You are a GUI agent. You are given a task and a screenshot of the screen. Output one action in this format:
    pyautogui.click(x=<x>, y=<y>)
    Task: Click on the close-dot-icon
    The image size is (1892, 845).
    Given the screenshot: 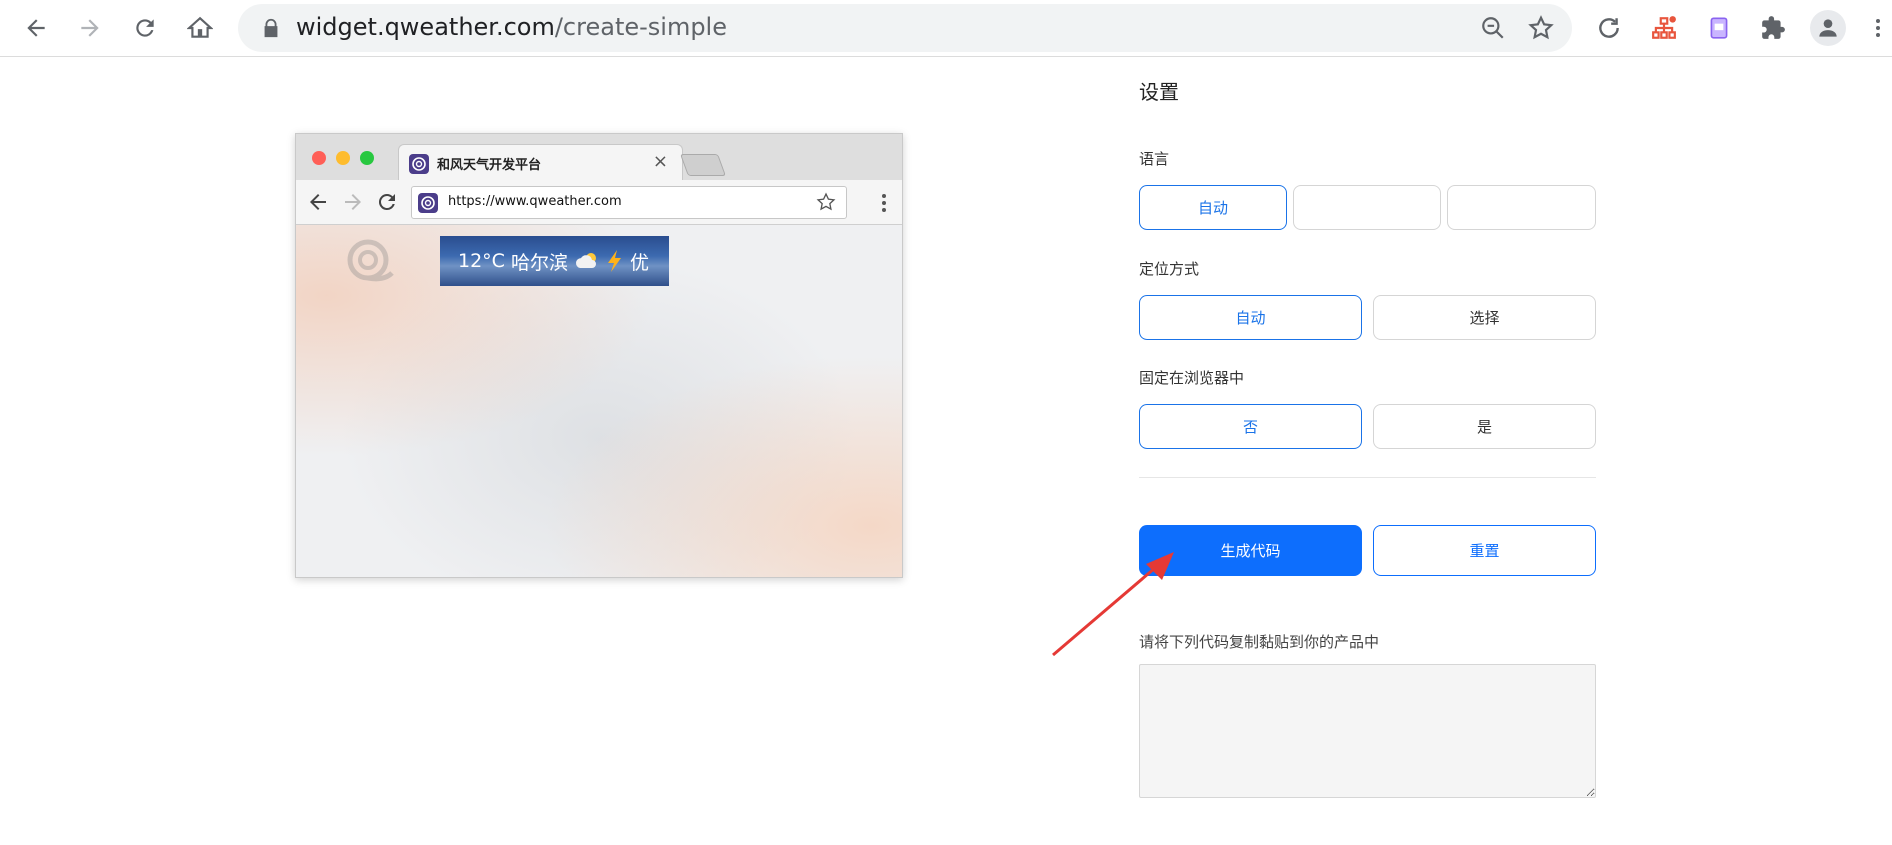 What is the action you would take?
    pyautogui.click(x=319, y=158)
    